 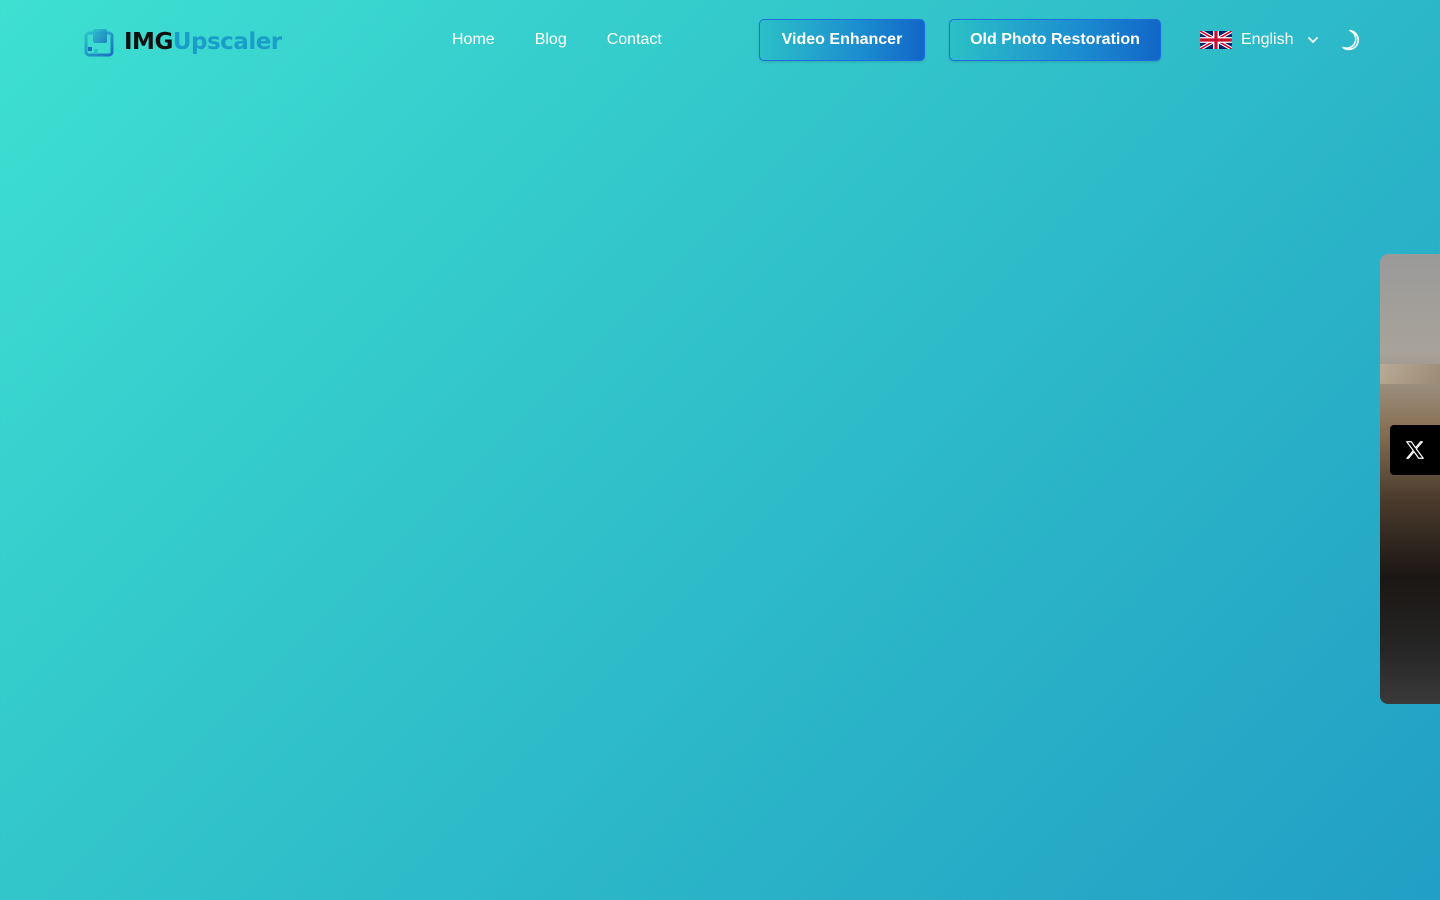 I want to click on hero-preview-image, so click(x=1410, y=479).